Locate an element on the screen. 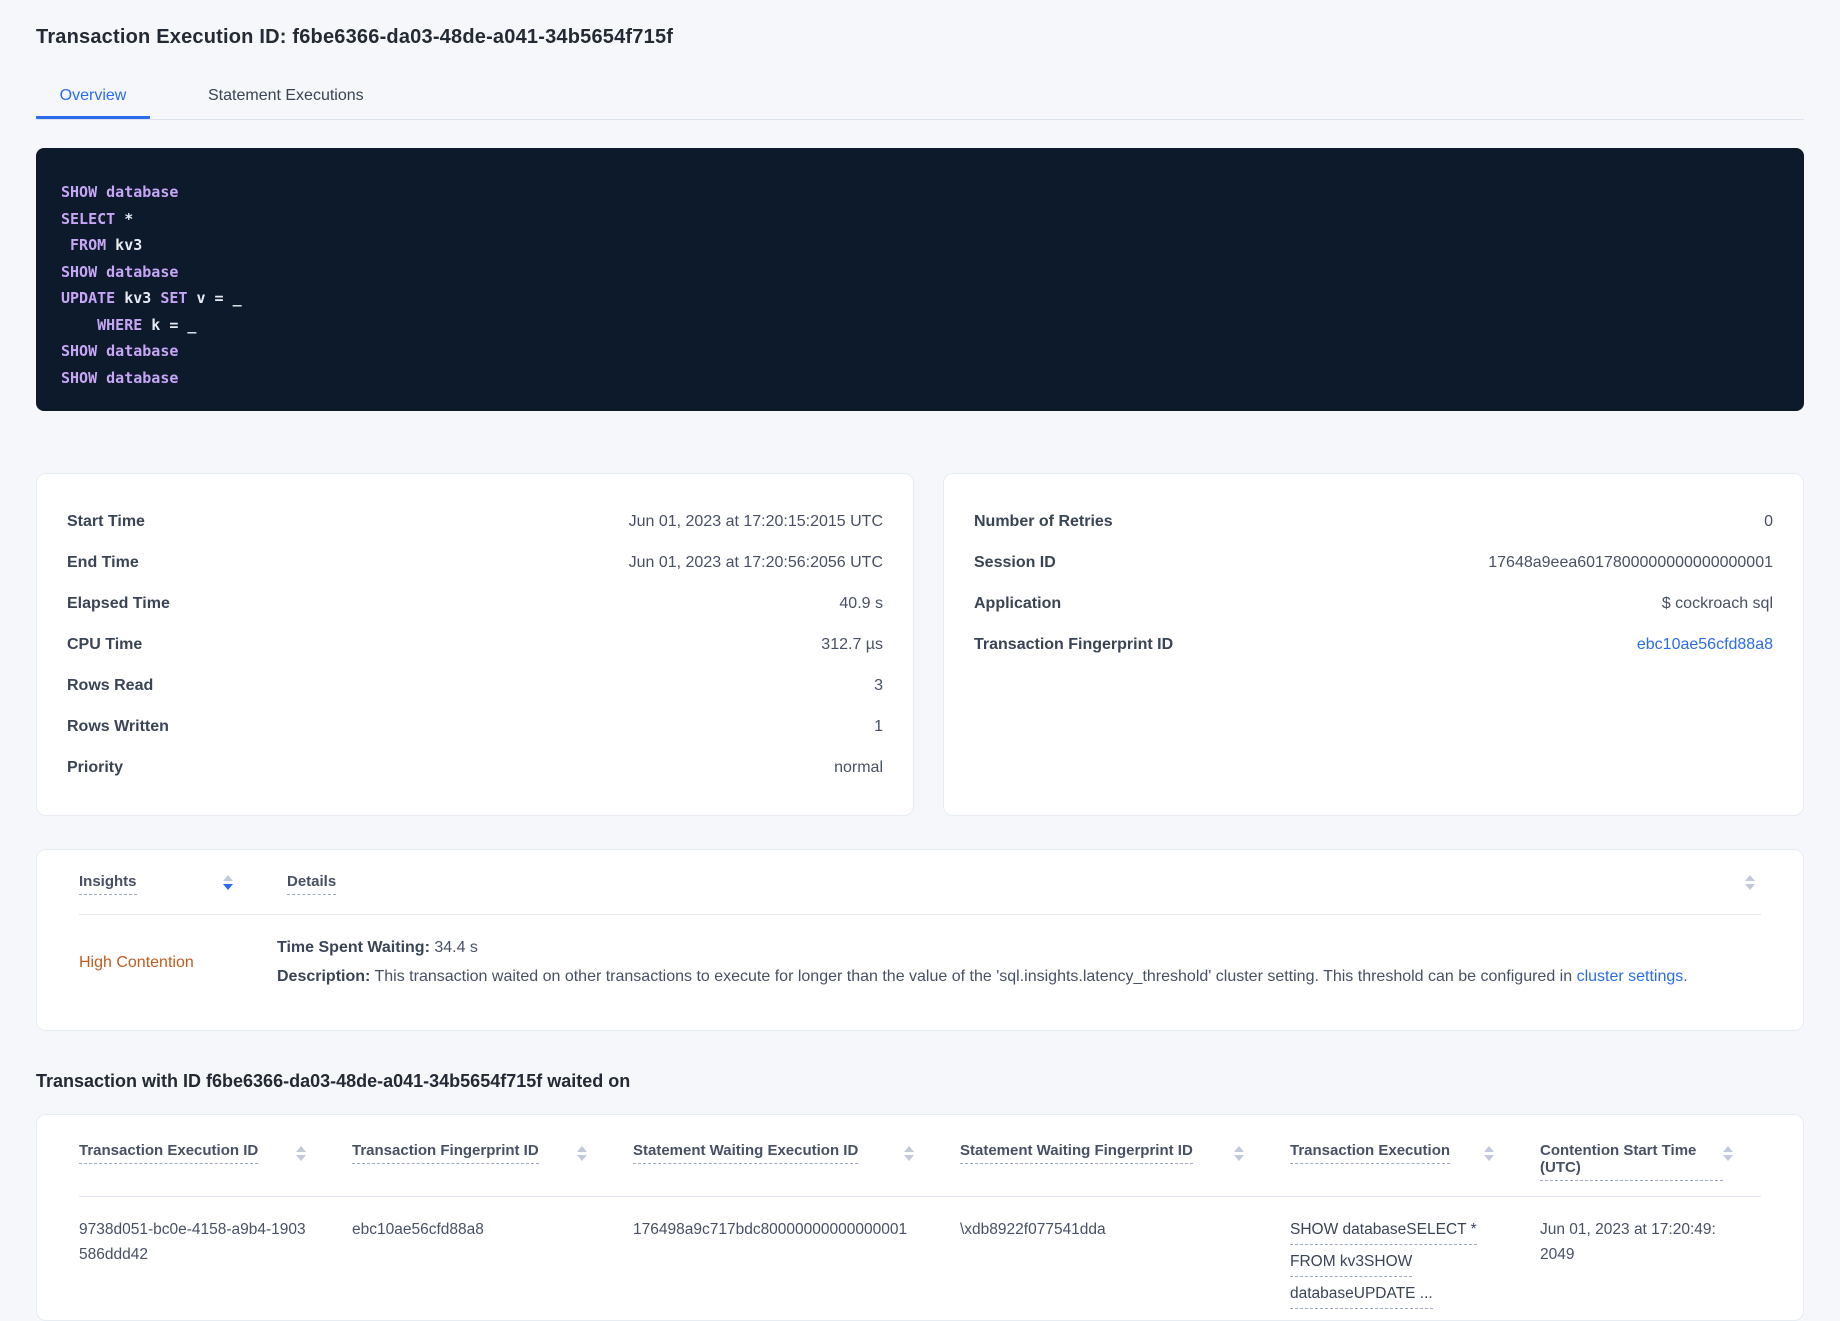 The width and height of the screenshot is (1840, 1321). stat-row-cpu-time: CPU Time 312.7 µs is located at coordinates (475, 644).